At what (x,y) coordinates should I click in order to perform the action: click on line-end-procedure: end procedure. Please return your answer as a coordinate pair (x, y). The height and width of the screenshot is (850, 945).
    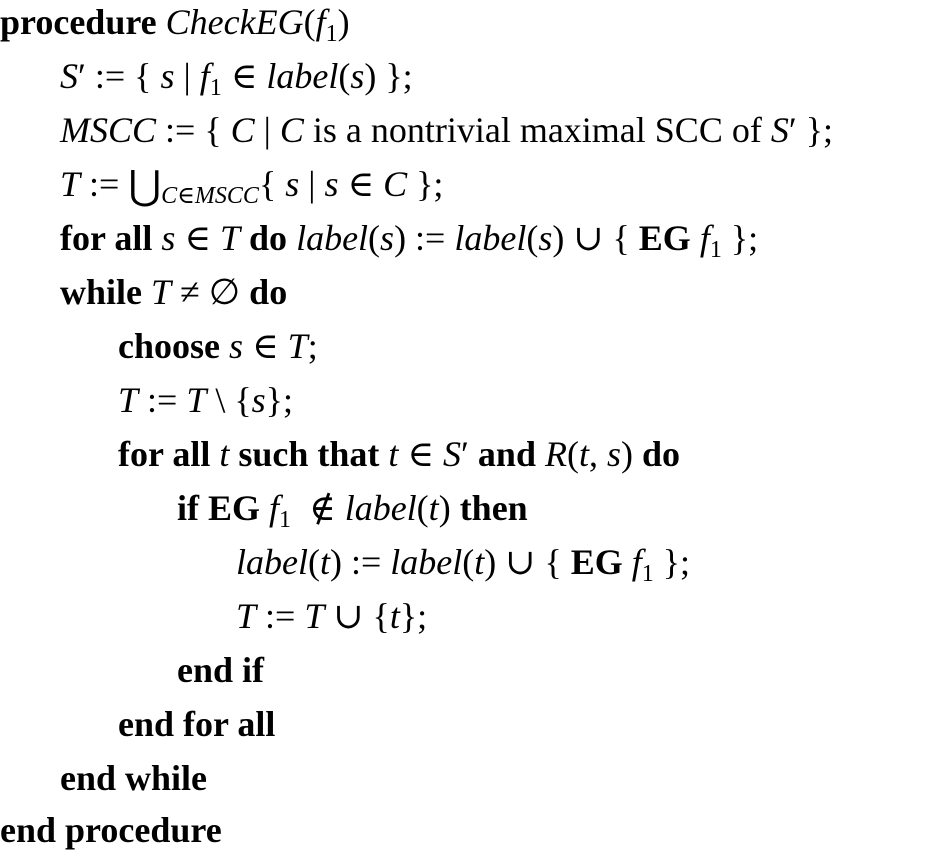
    Looking at the image, I should click on (111, 830).